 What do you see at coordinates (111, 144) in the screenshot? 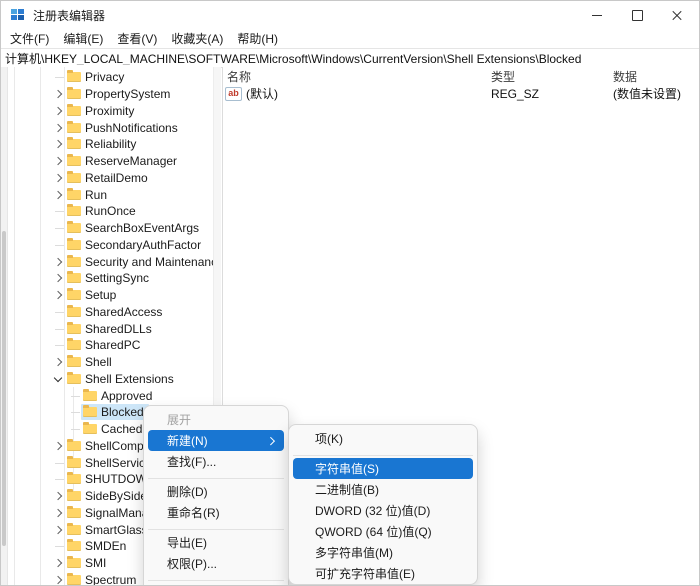
I see `tree-row: Reliability` at bounding box center [111, 144].